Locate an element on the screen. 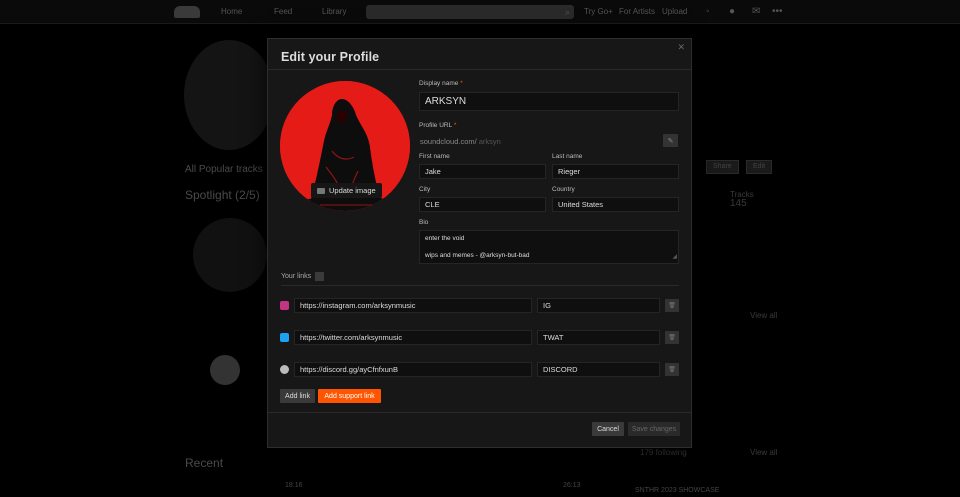 Image resolution: width=960 pixels, height=497 pixels. player-time-end: 26:13 is located at coordinates (572, 485).